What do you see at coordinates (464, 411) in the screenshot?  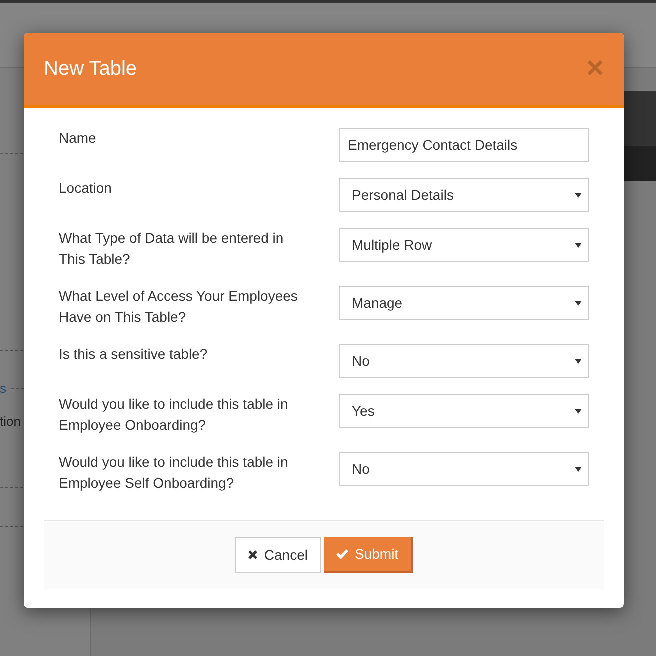 I see `select-dropdown: Yes` at bounding box center [464, 411].